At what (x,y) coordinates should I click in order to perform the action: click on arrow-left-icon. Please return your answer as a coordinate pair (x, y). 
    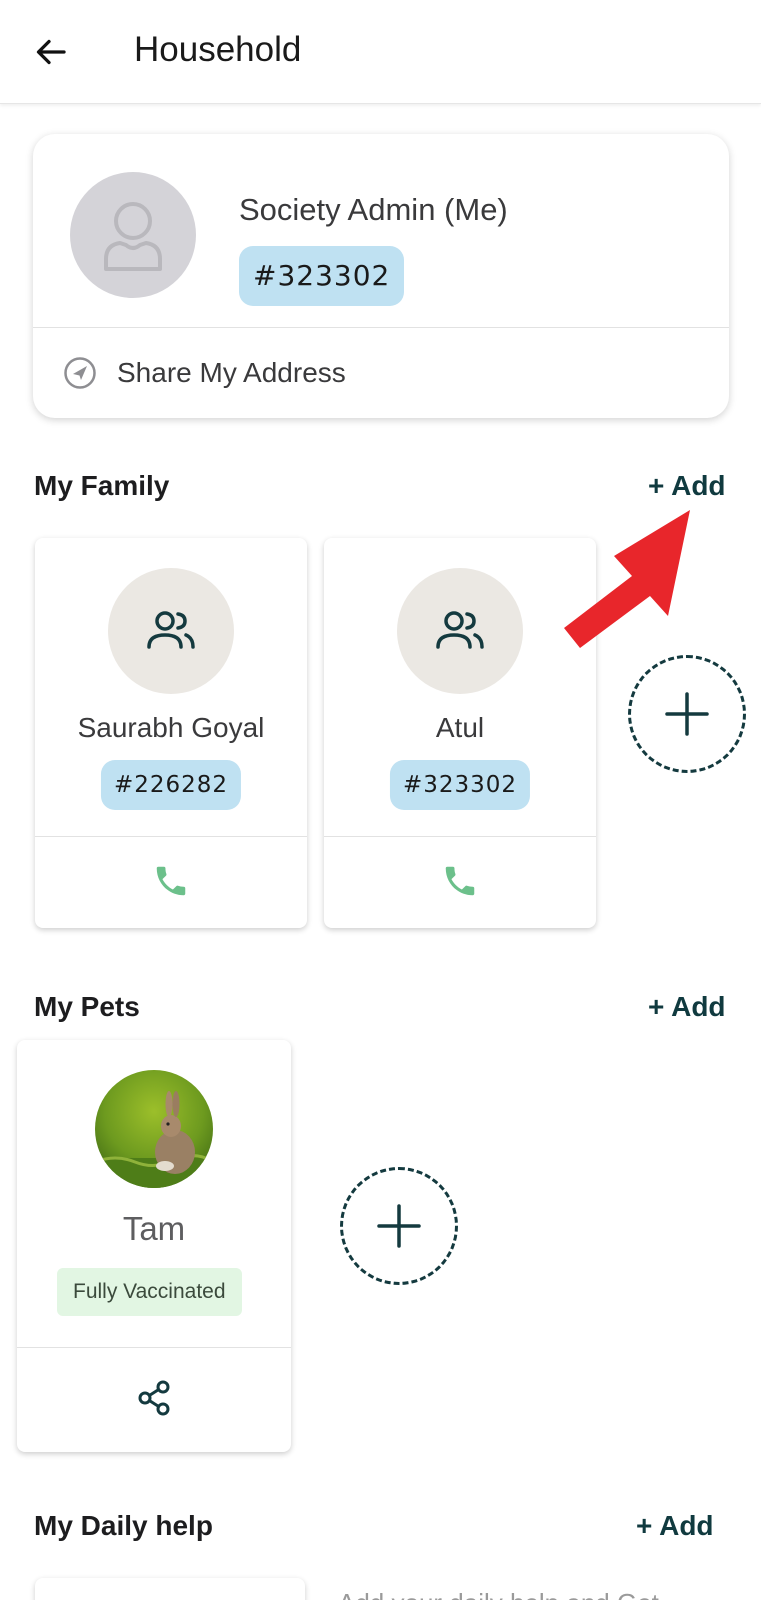
    Looking at the image, I should click on (51, 52).